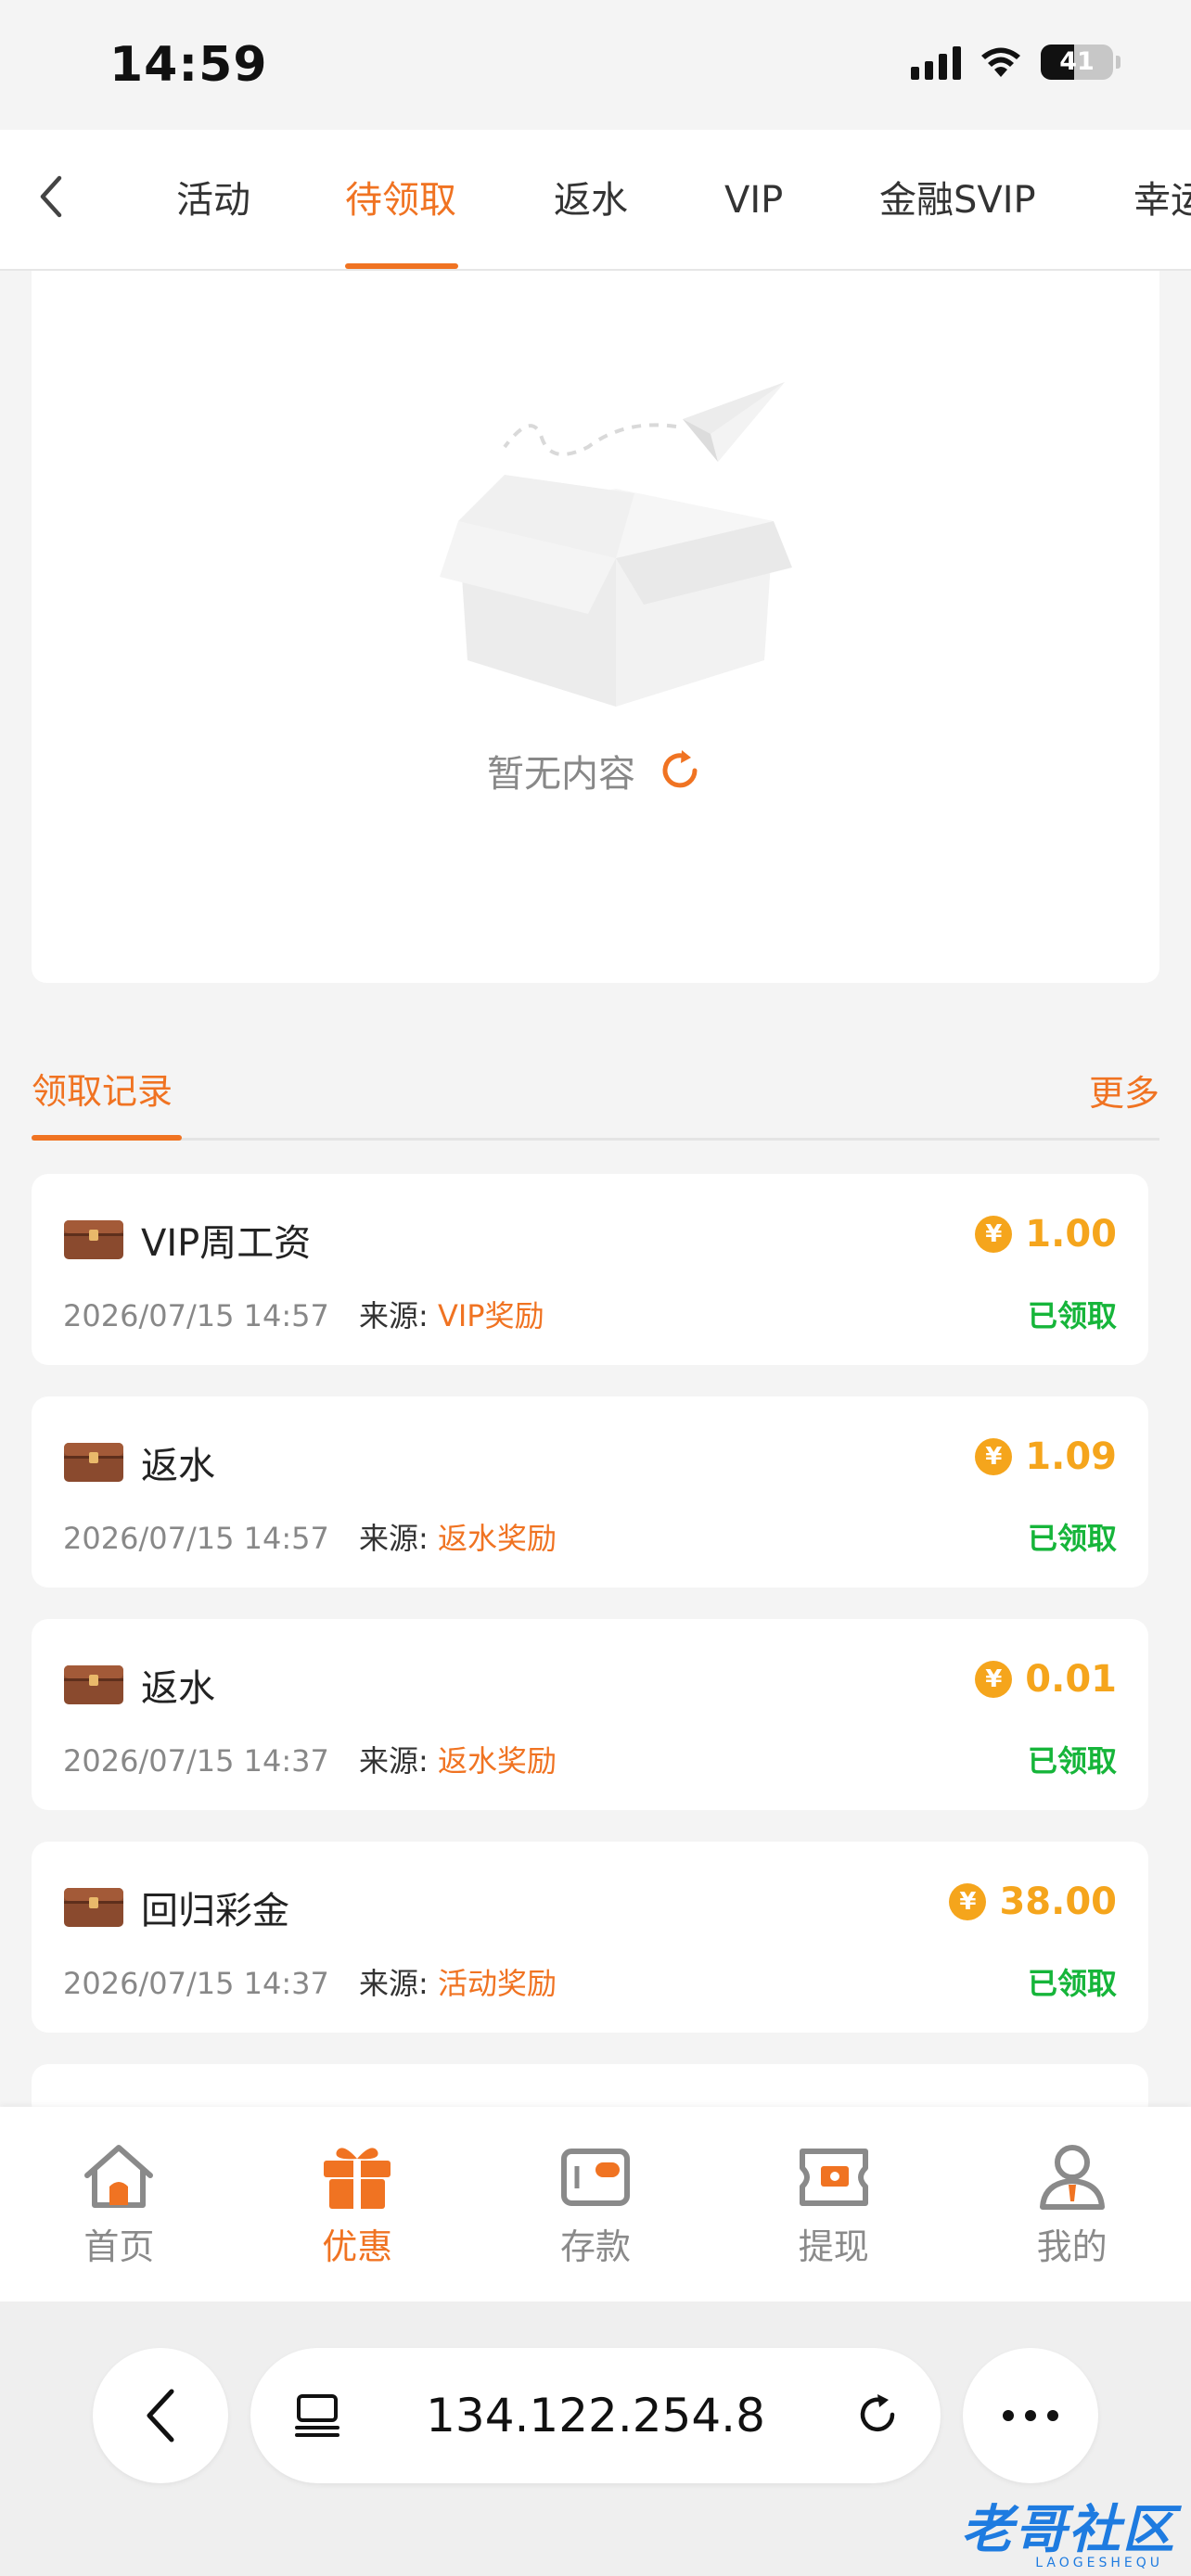  What do you see at coordinates (1099, 2563) in the screenshot?
I see `watermark-sub: LAOGESHEQU` at bounding box center [1099, 2563].